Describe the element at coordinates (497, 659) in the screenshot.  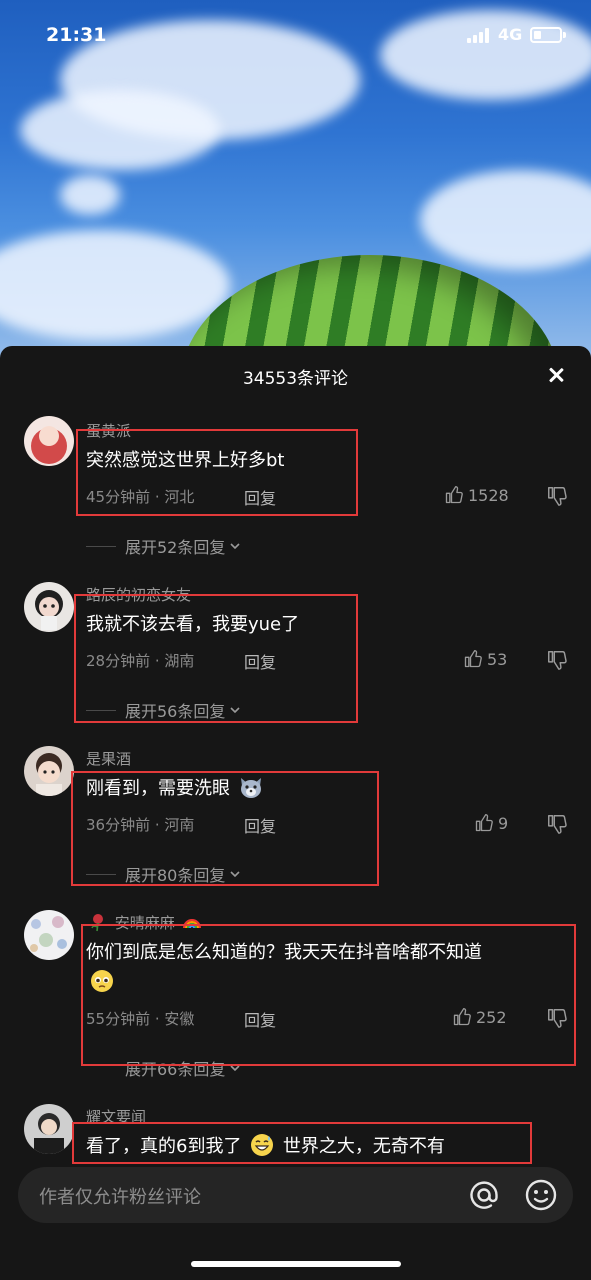
I see `like-count: 53` at that location.